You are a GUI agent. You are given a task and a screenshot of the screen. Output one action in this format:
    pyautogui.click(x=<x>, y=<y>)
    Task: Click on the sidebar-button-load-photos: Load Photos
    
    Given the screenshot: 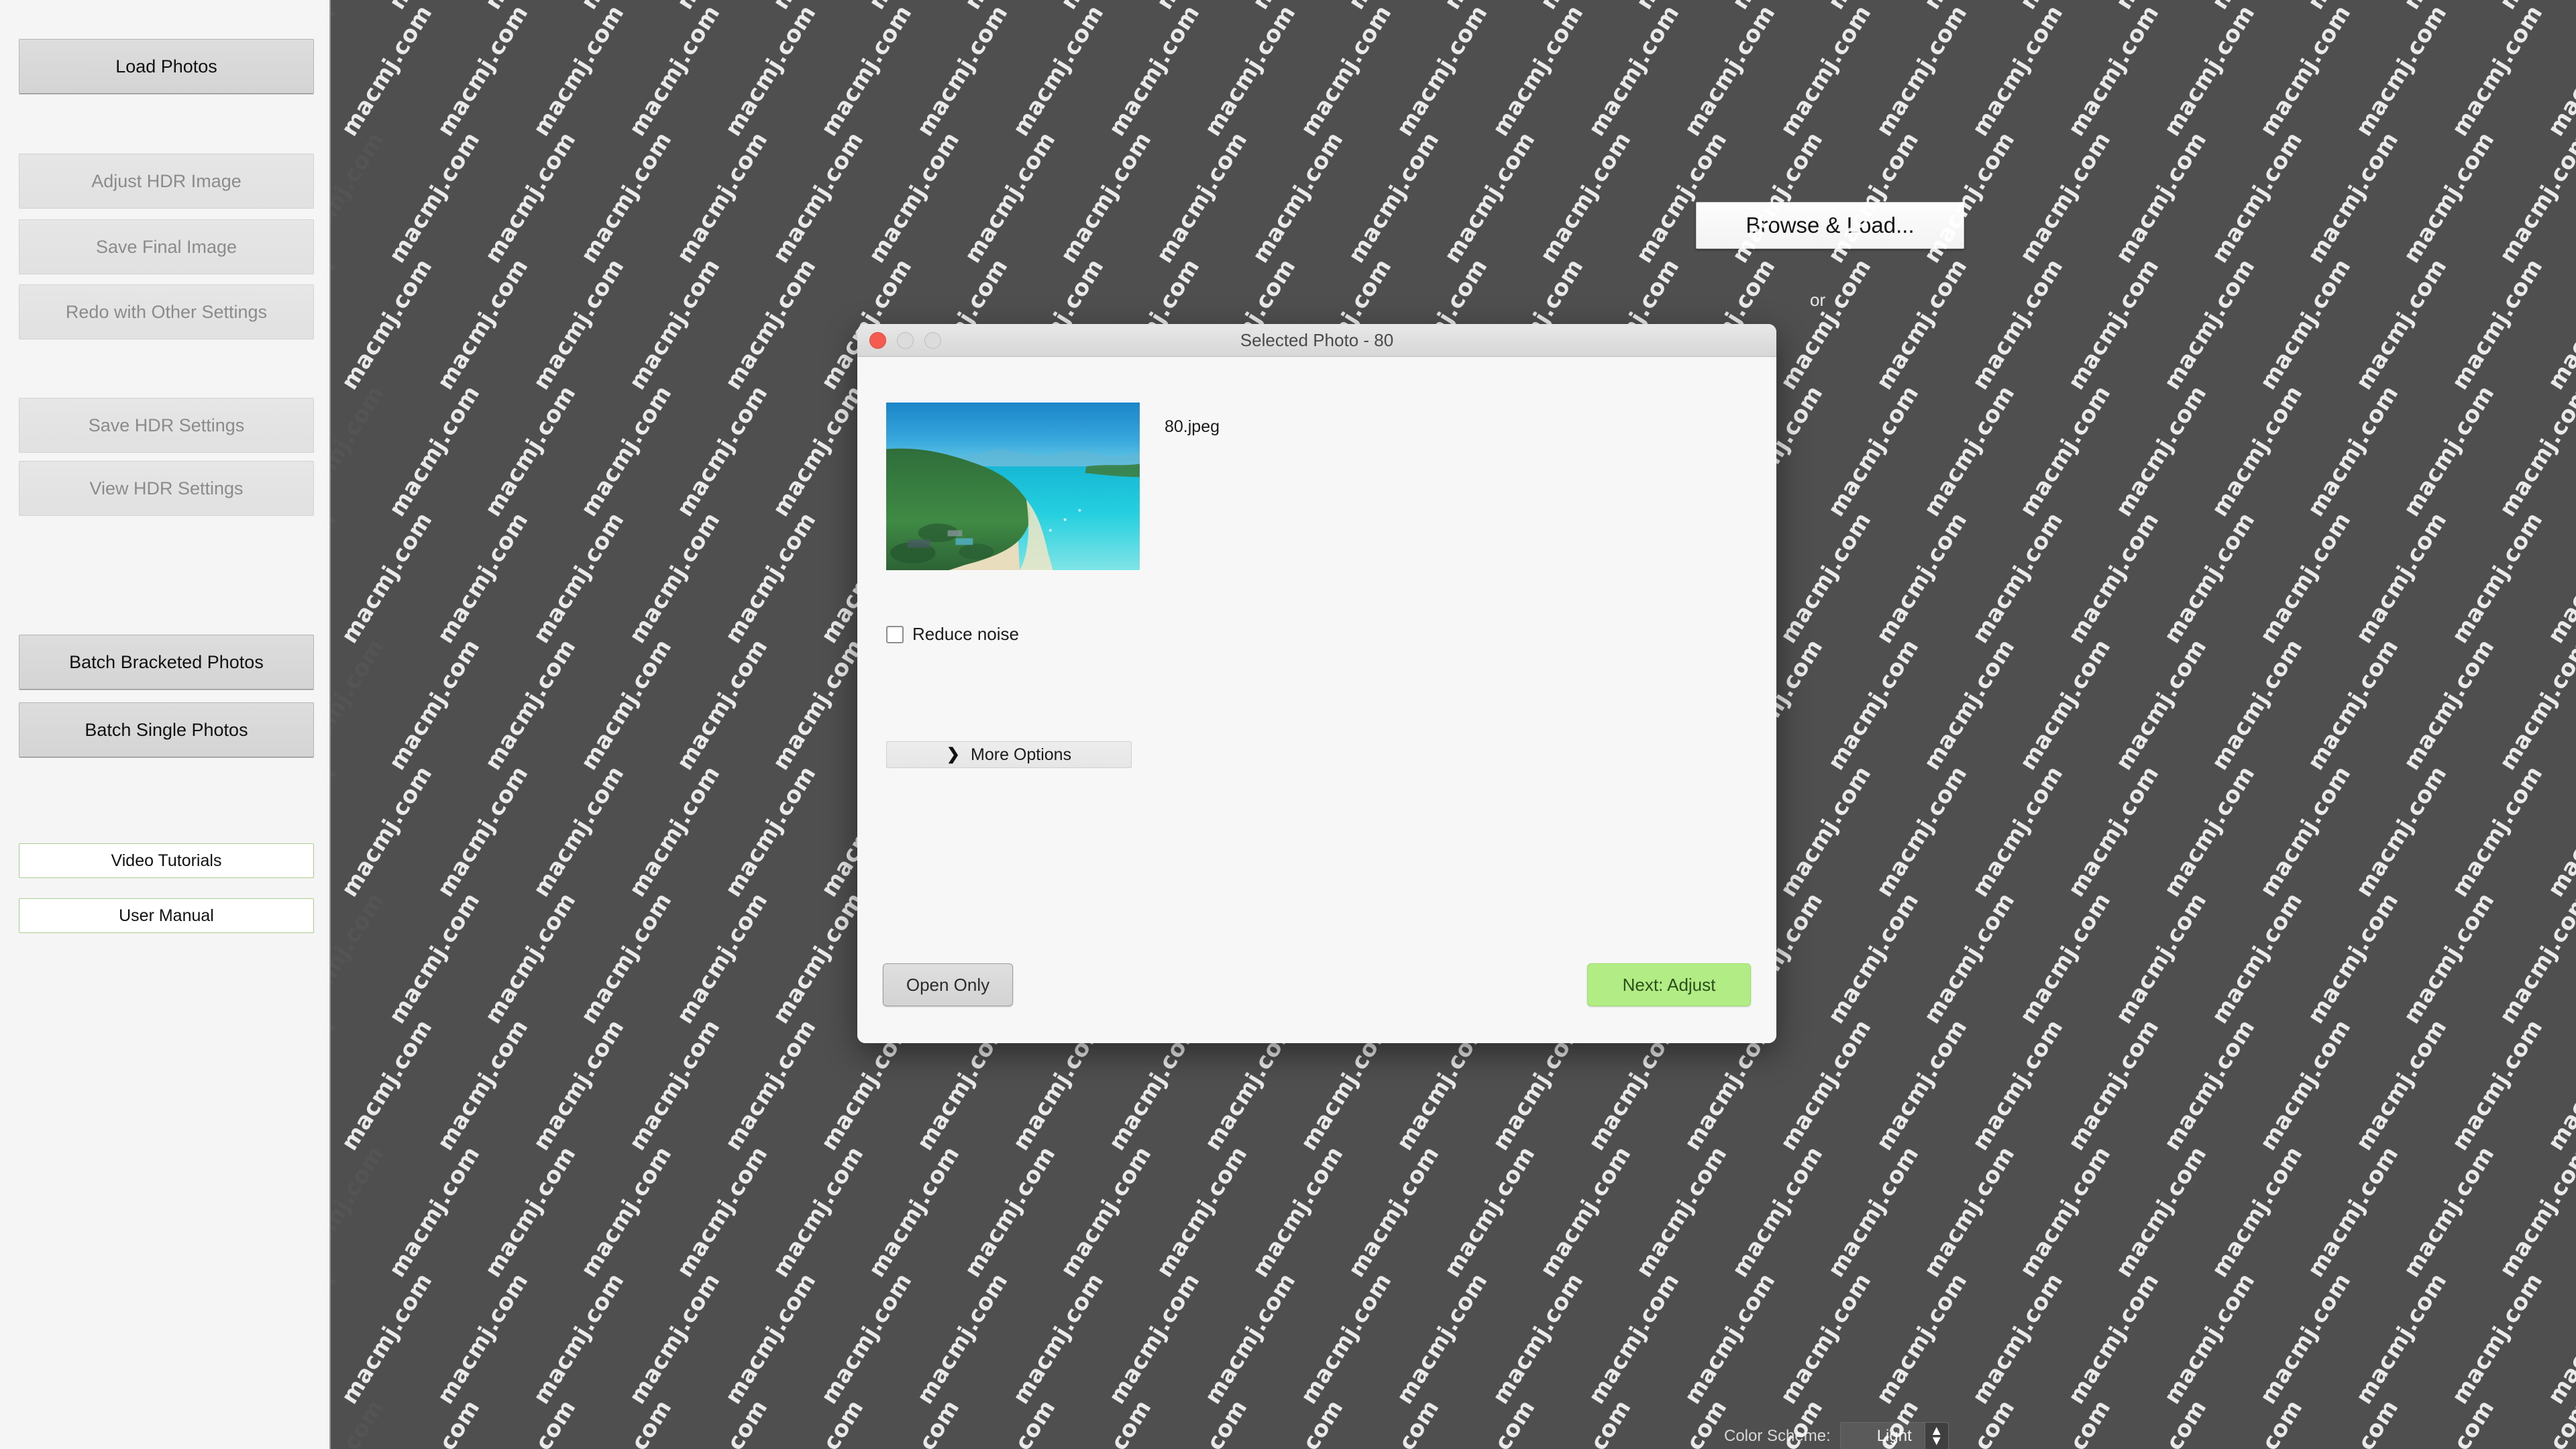 What is the action you would take?
    pyautogui.click(x=166, y=66)
    